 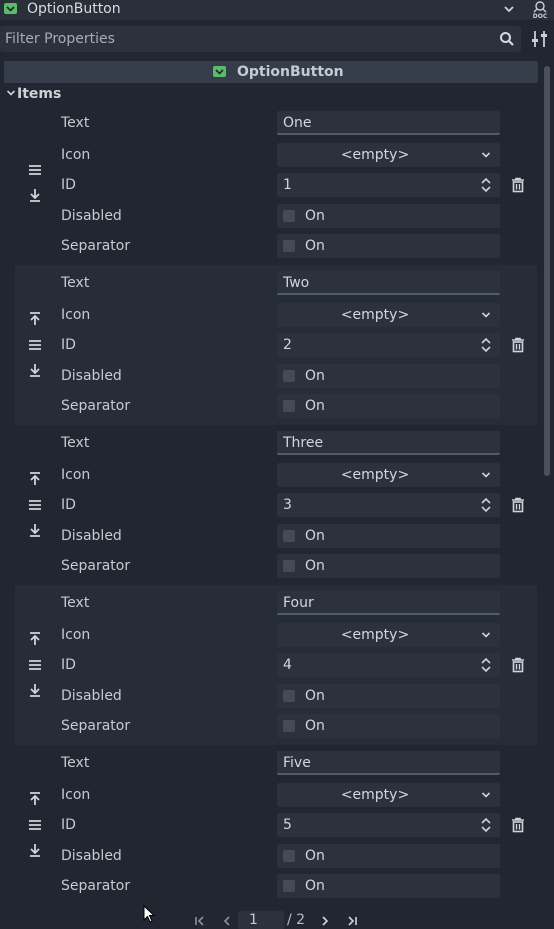 I want to click on page-count: / 2, so click(x=296, y=920).